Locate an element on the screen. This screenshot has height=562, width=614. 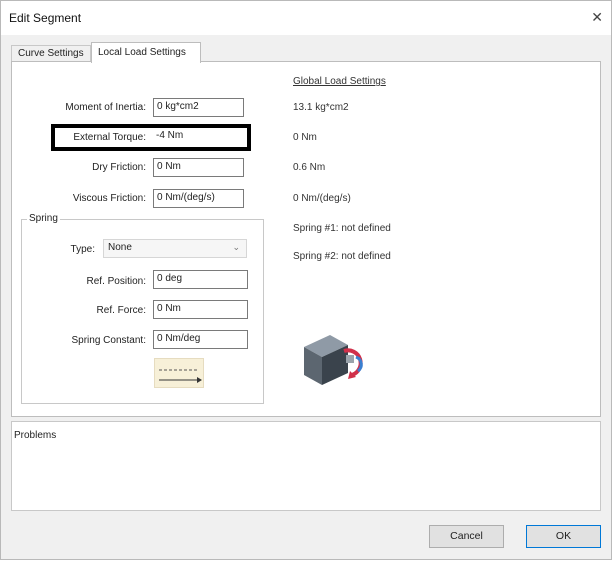
dialog-title: Edit Segment is located at coordinates (45, 18).